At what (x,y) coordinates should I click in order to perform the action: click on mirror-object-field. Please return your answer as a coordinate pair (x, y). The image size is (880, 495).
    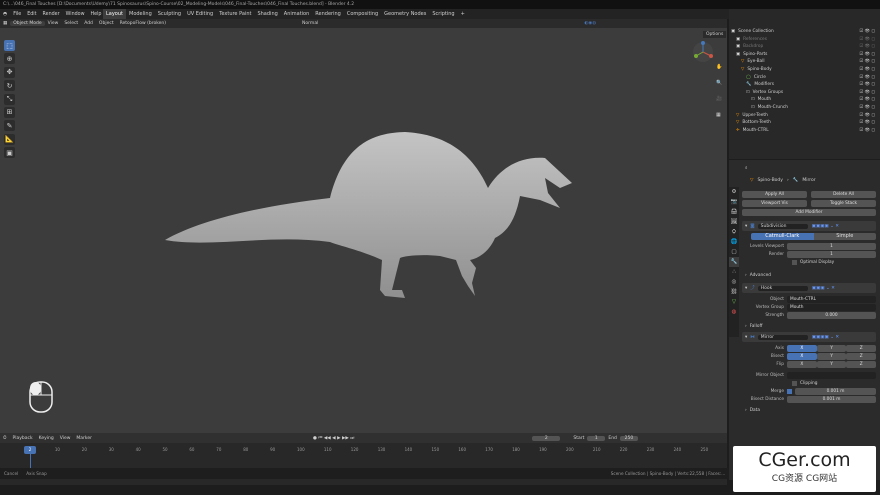
    Looking at the image, I should click on (831, 375).